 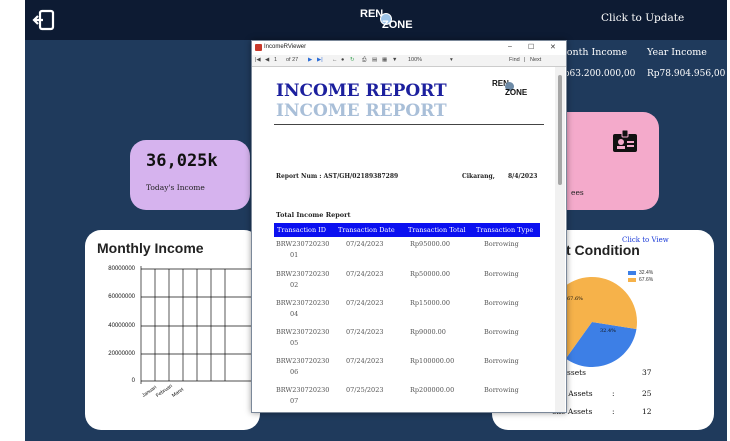 What do you see at coordinates (285, 47) in the screenshot?
I see `window-title: IncomeRViewer` at bounding box center [285, 47].